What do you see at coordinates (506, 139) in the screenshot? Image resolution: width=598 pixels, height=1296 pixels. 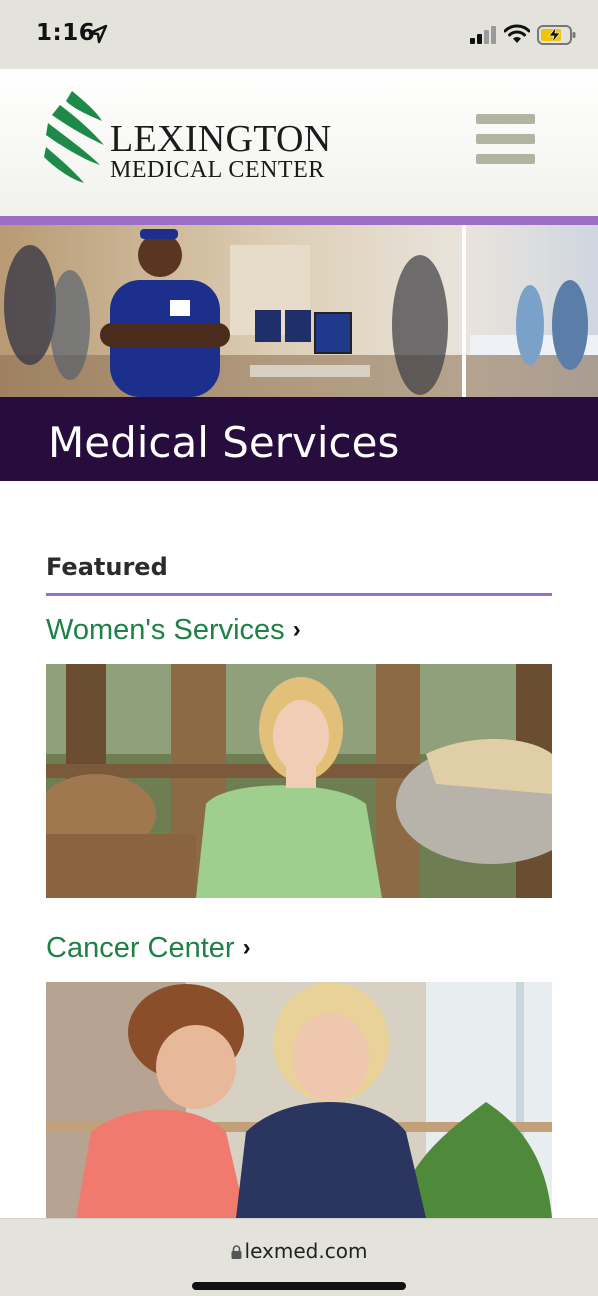 I see `hamburger-menu-icon` at bounding box center [506, 139].